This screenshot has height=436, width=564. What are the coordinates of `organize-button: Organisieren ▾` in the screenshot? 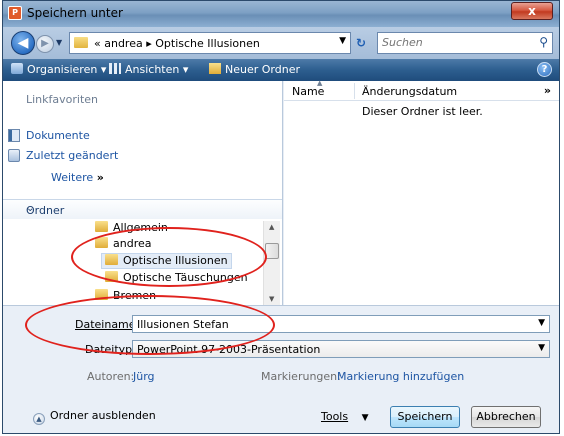 It's located at (58, 69).